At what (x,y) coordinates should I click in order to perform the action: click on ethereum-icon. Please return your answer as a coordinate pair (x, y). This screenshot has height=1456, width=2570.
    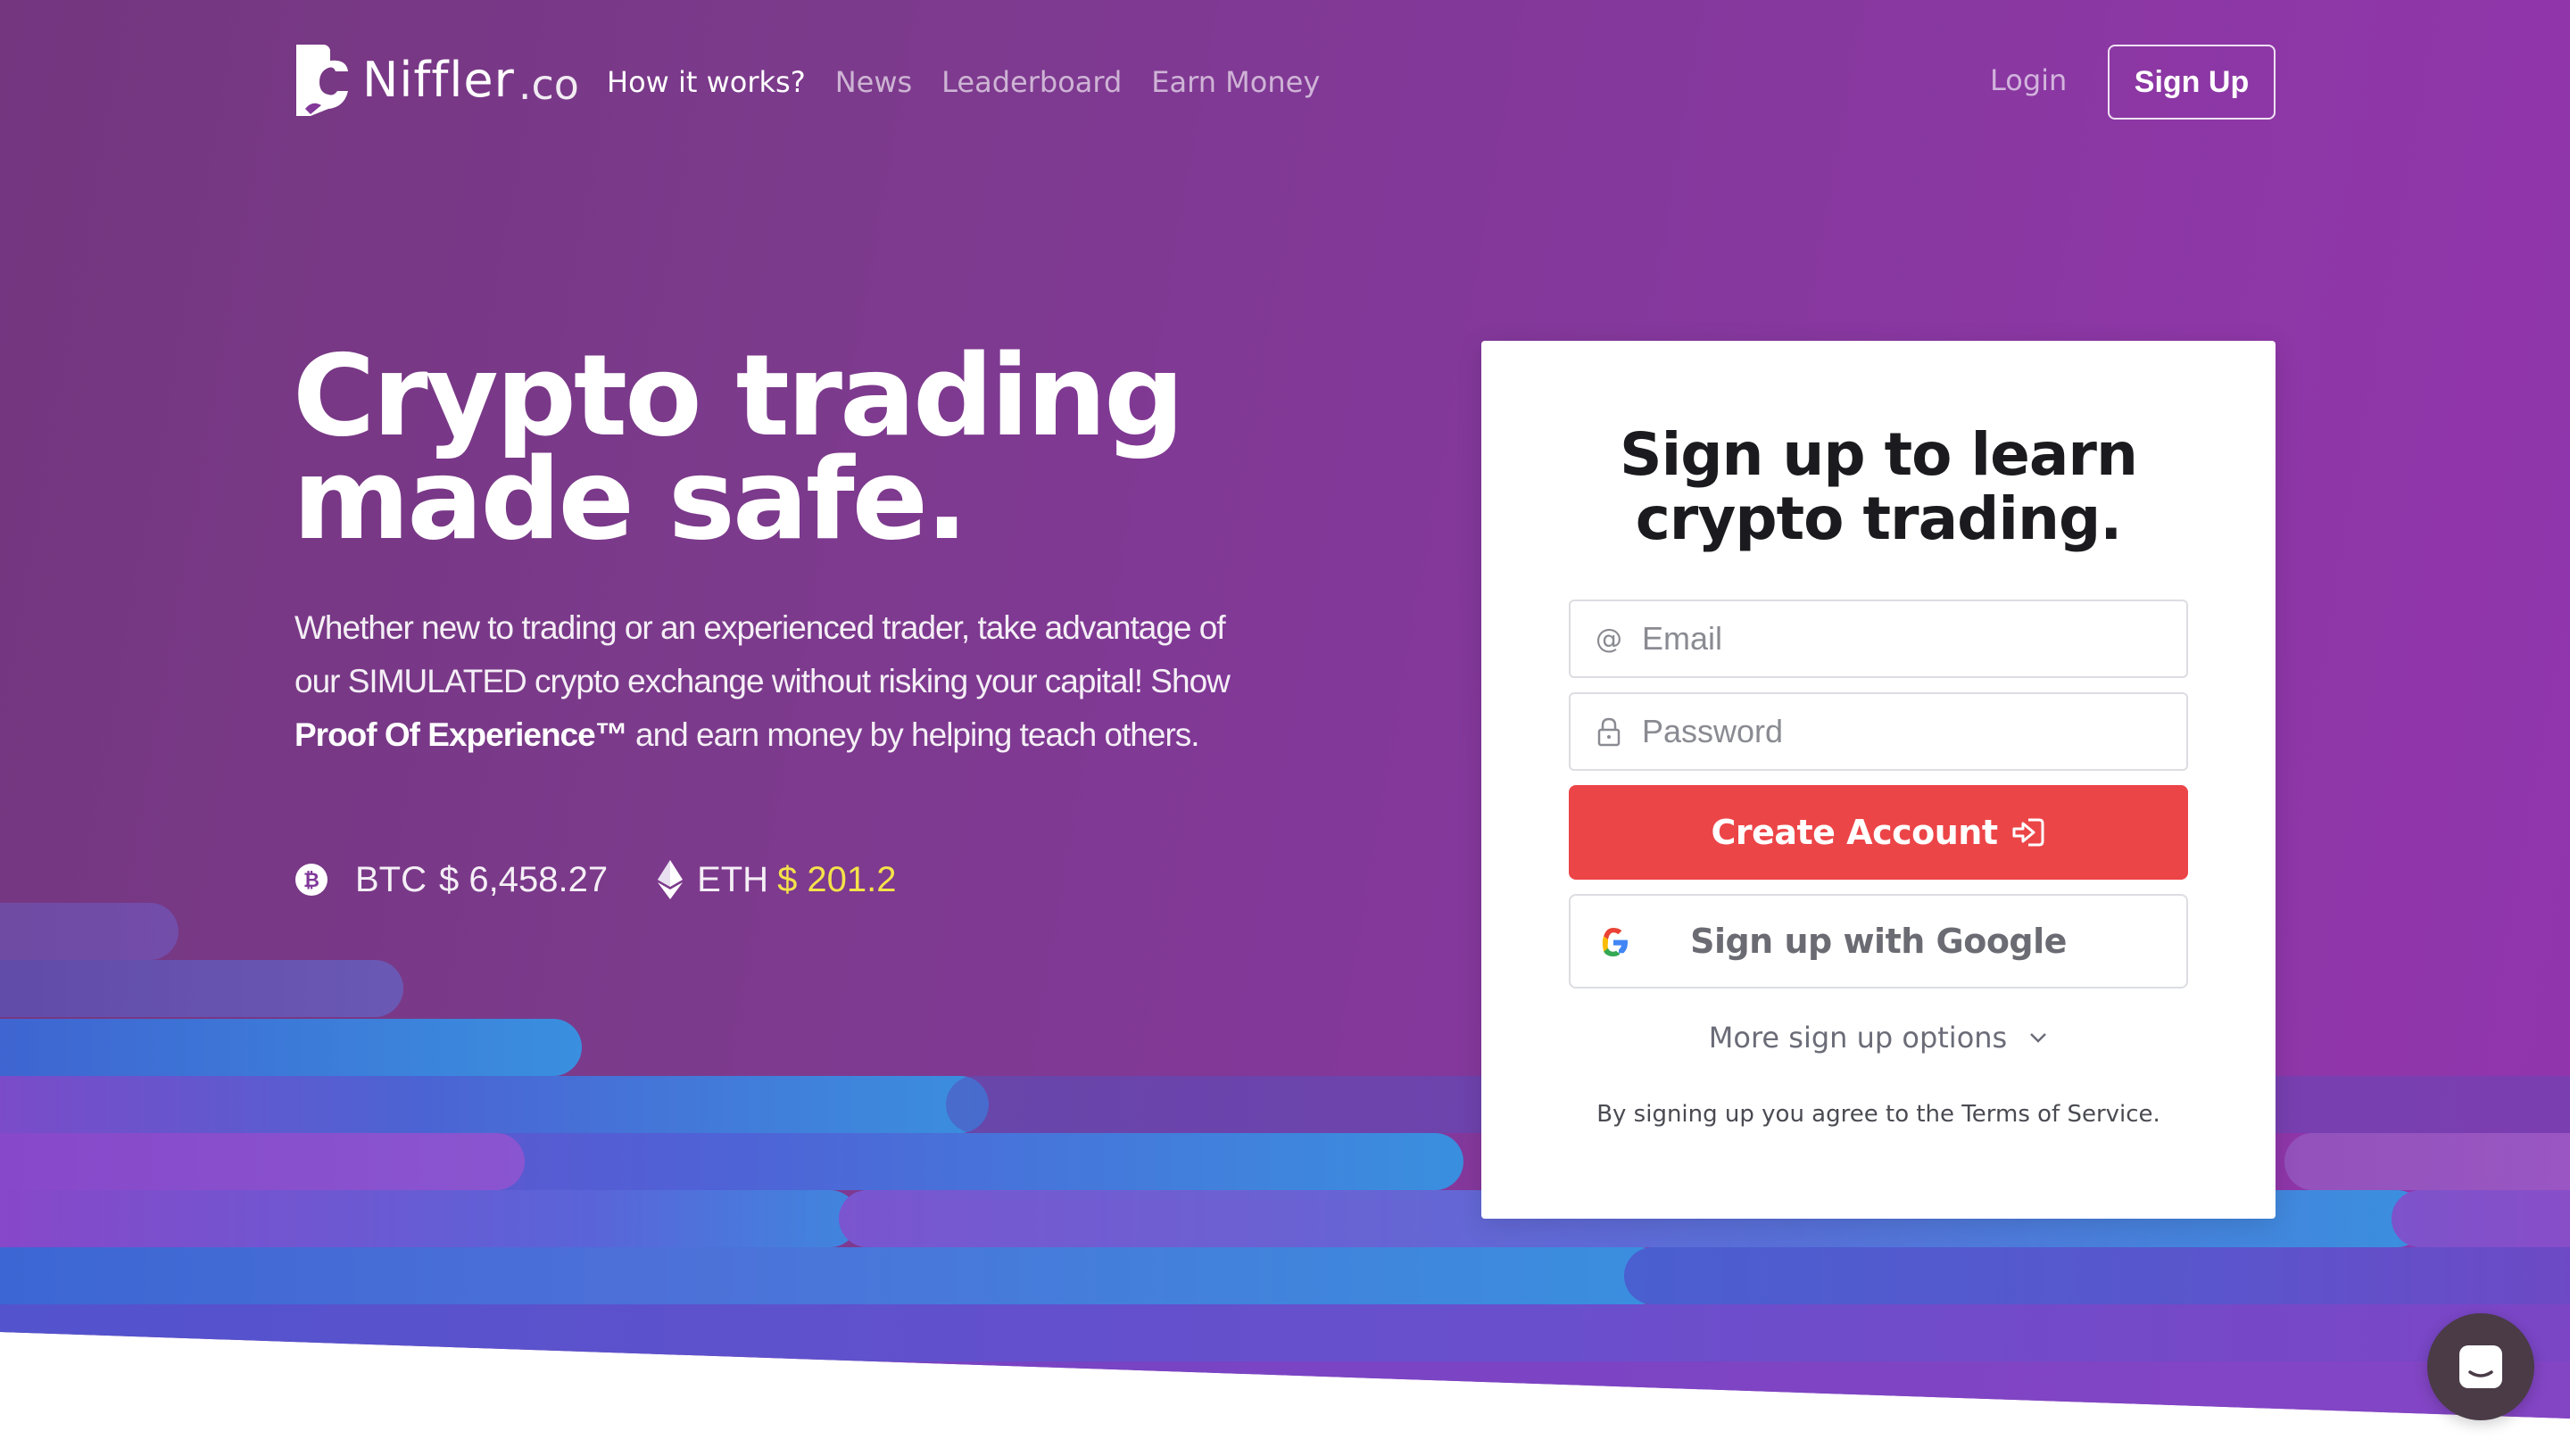
    Looking at the image, I should click on (671, 879).